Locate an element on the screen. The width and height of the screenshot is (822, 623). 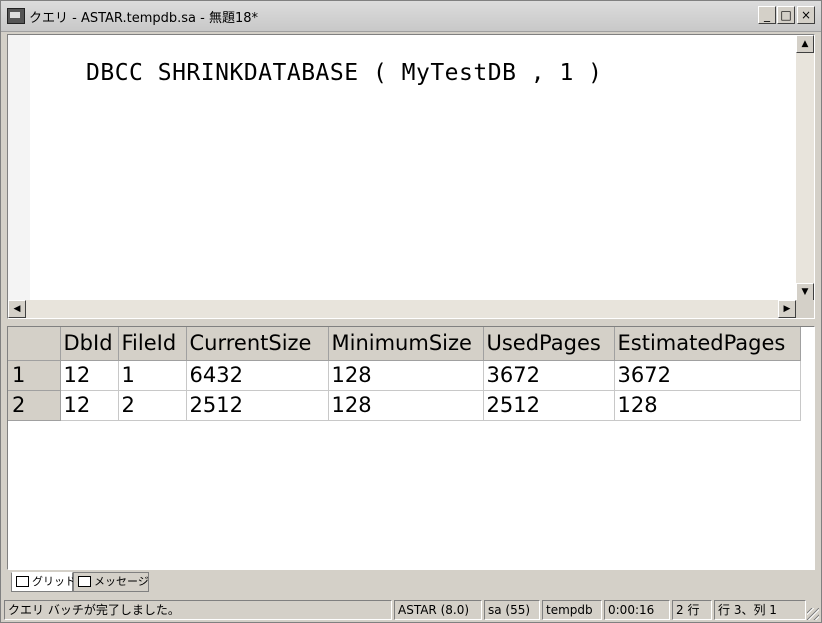
close-button: × is located at coordinates (806, 15).